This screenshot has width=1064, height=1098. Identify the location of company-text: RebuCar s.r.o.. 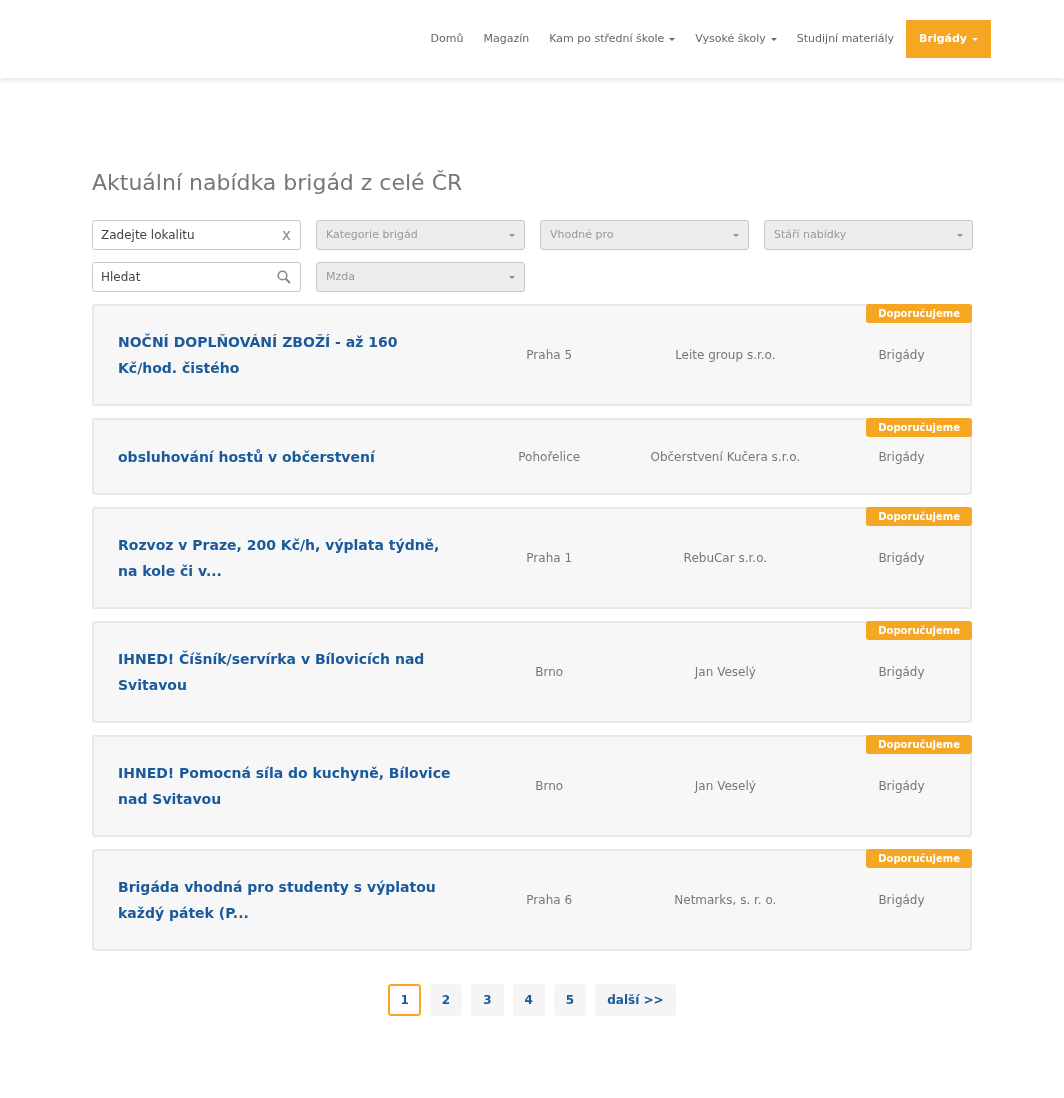
(725, 559).